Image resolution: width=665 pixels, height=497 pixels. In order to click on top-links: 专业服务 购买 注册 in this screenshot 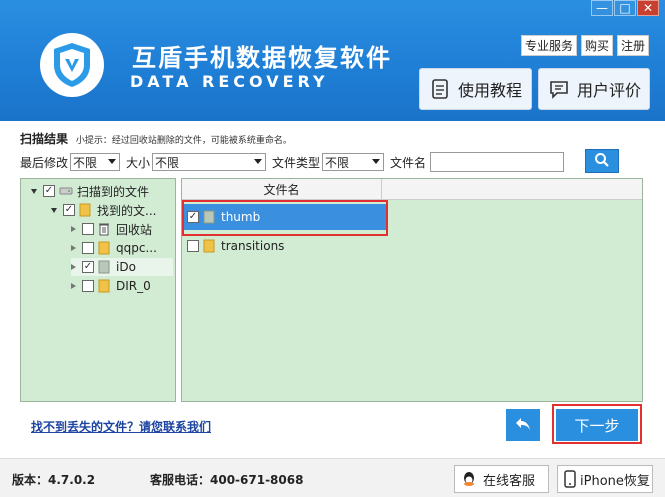, I will do `click(584, 45)`.